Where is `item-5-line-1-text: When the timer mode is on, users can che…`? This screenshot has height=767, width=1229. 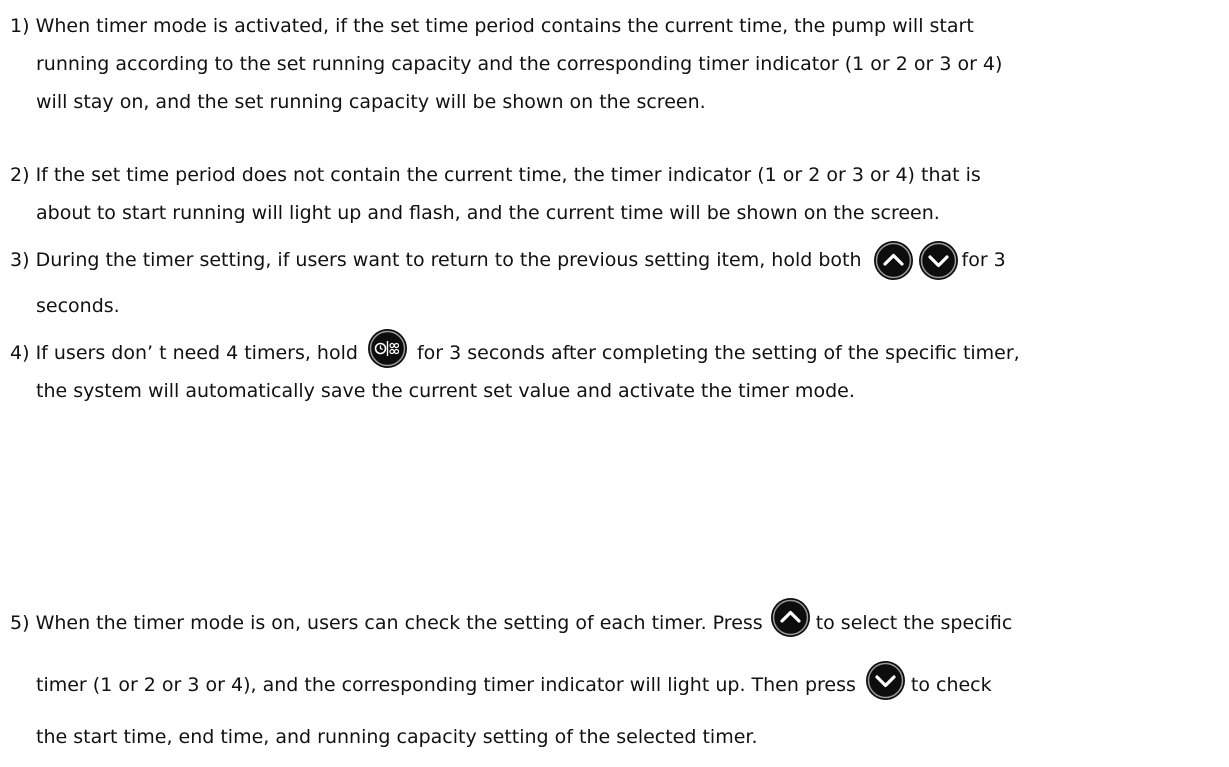 item-5-line-1-text: When the timer mode is on, users can che… is located at coordinates (399, 623).